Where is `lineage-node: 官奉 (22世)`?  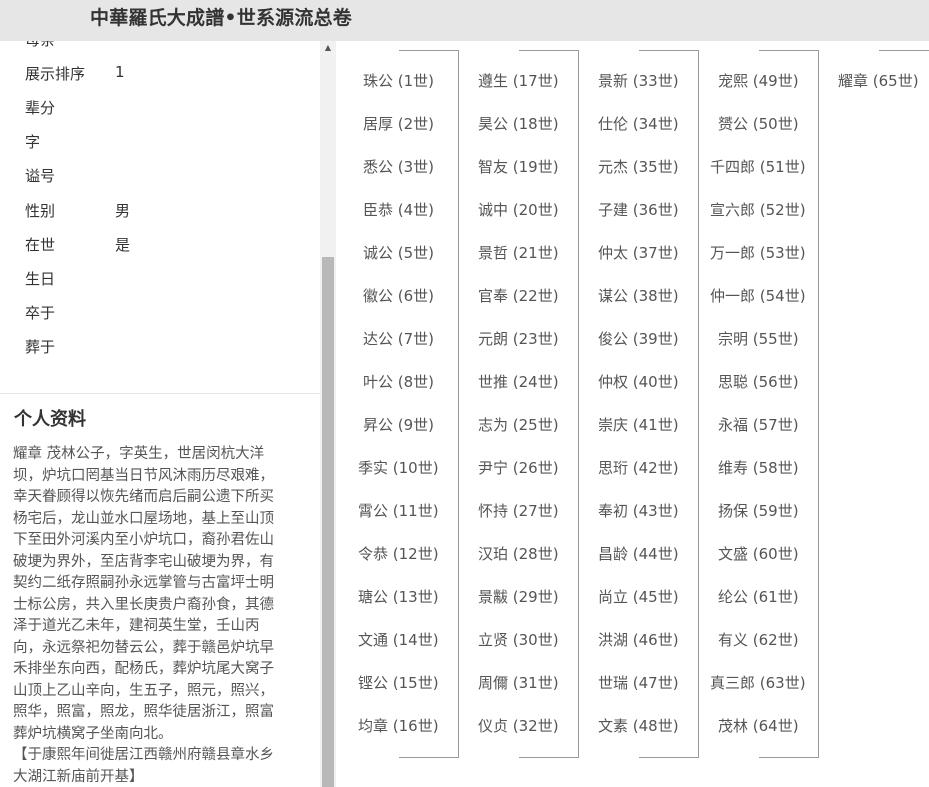 lineage-node: 官奉 (22世) is located at coordinates (518, 297).